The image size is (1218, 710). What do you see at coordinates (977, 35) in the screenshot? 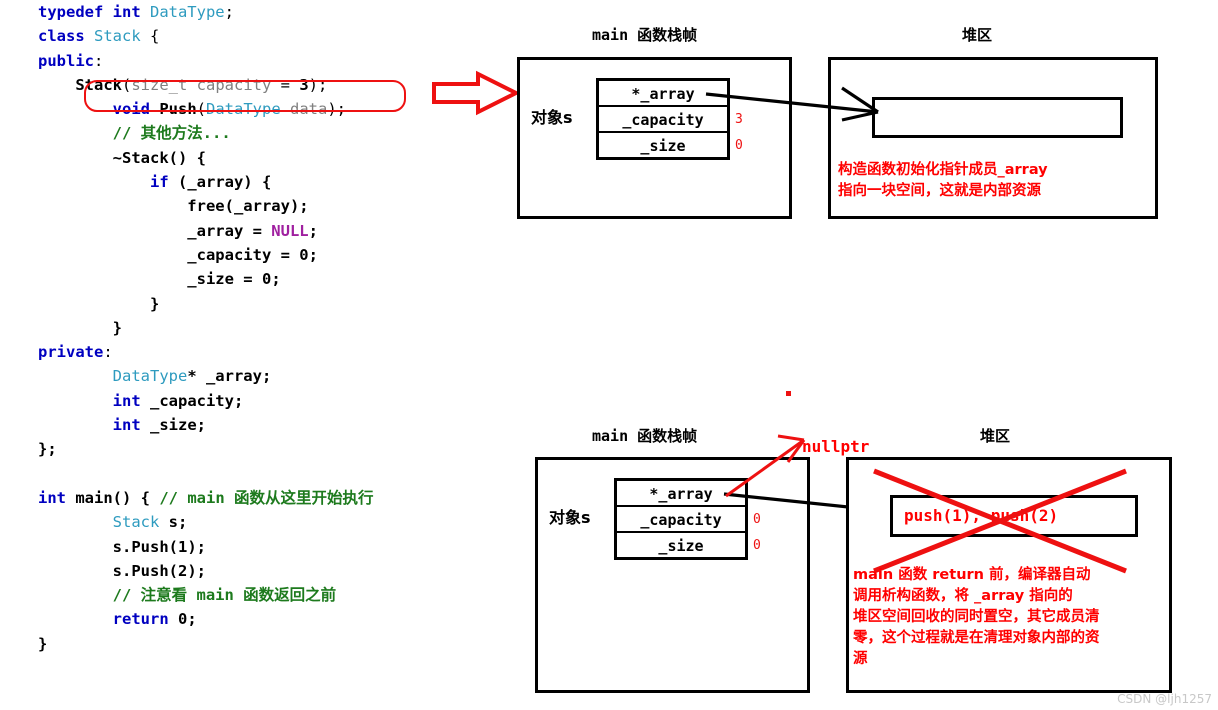
I see `top-heap-title: 堆区` at bounding box center [977, 35].